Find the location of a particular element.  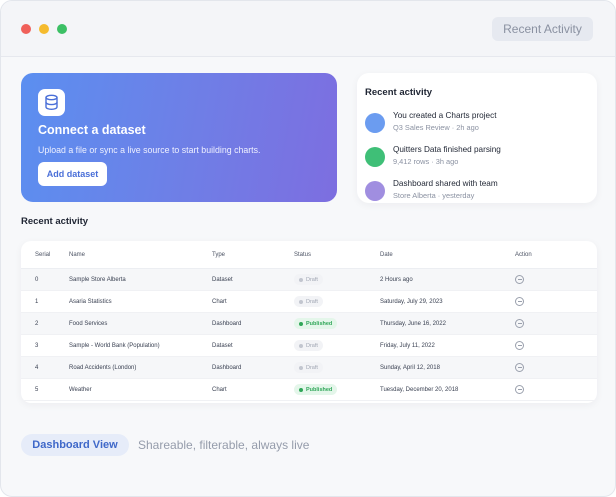

activity-meta: Store Alberta · yesterday is located at coordinates (434, 195).